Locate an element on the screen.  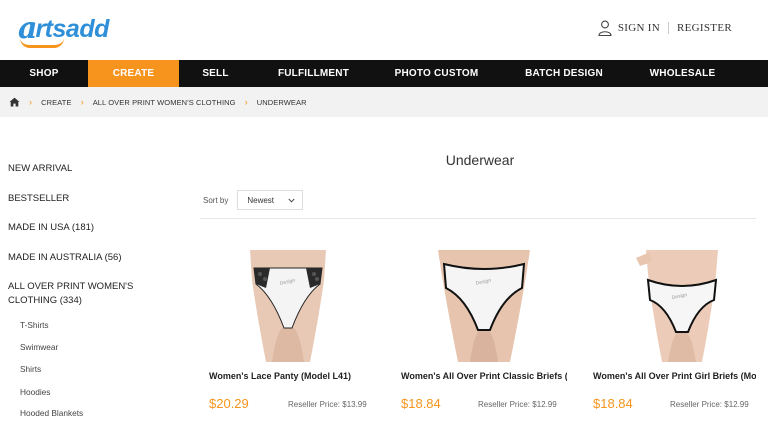
sidebar-subitem-shirts: Shirts is located at coordinates (30, 369).